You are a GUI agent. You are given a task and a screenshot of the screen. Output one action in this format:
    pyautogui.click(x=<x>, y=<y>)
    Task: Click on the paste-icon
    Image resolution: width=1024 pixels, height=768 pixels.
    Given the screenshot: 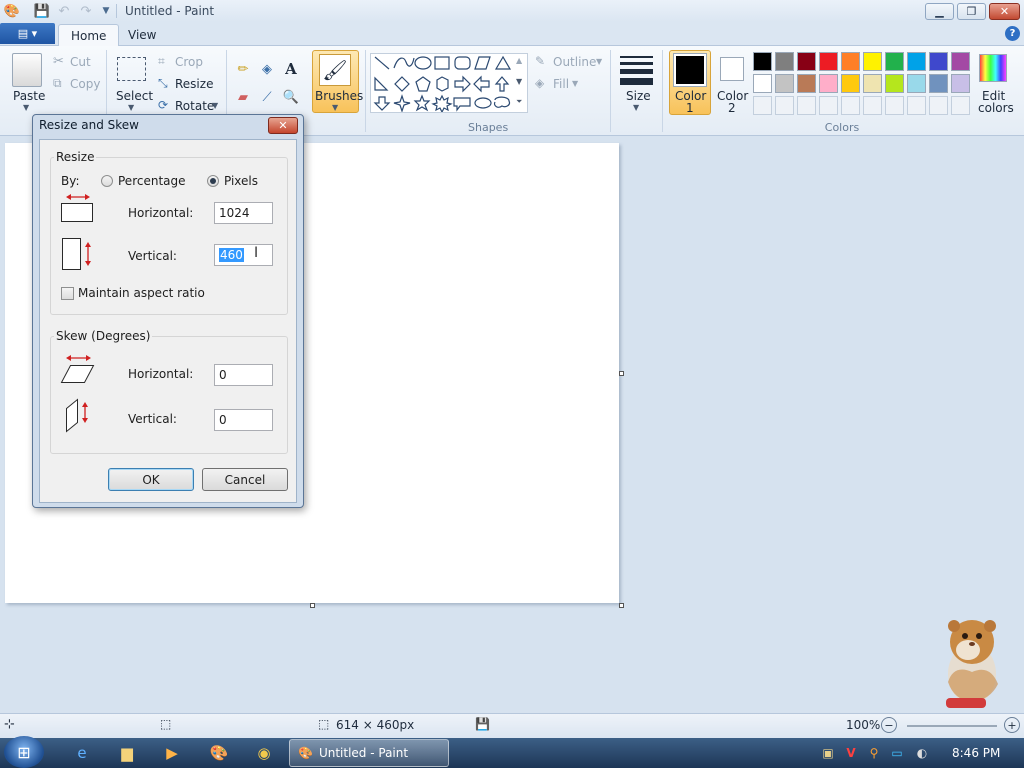 What is the action you would take?
    pyautogui.click(x=27, y=70)
    